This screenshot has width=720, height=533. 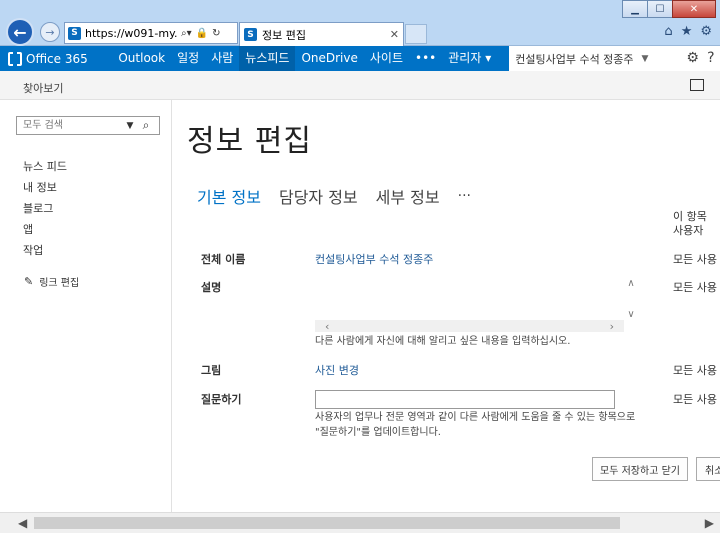 What do you see at coordinates (386, 58) in the screenshot?
I see `suite-link-sites: 사이트` at bounding box center [386, 58].